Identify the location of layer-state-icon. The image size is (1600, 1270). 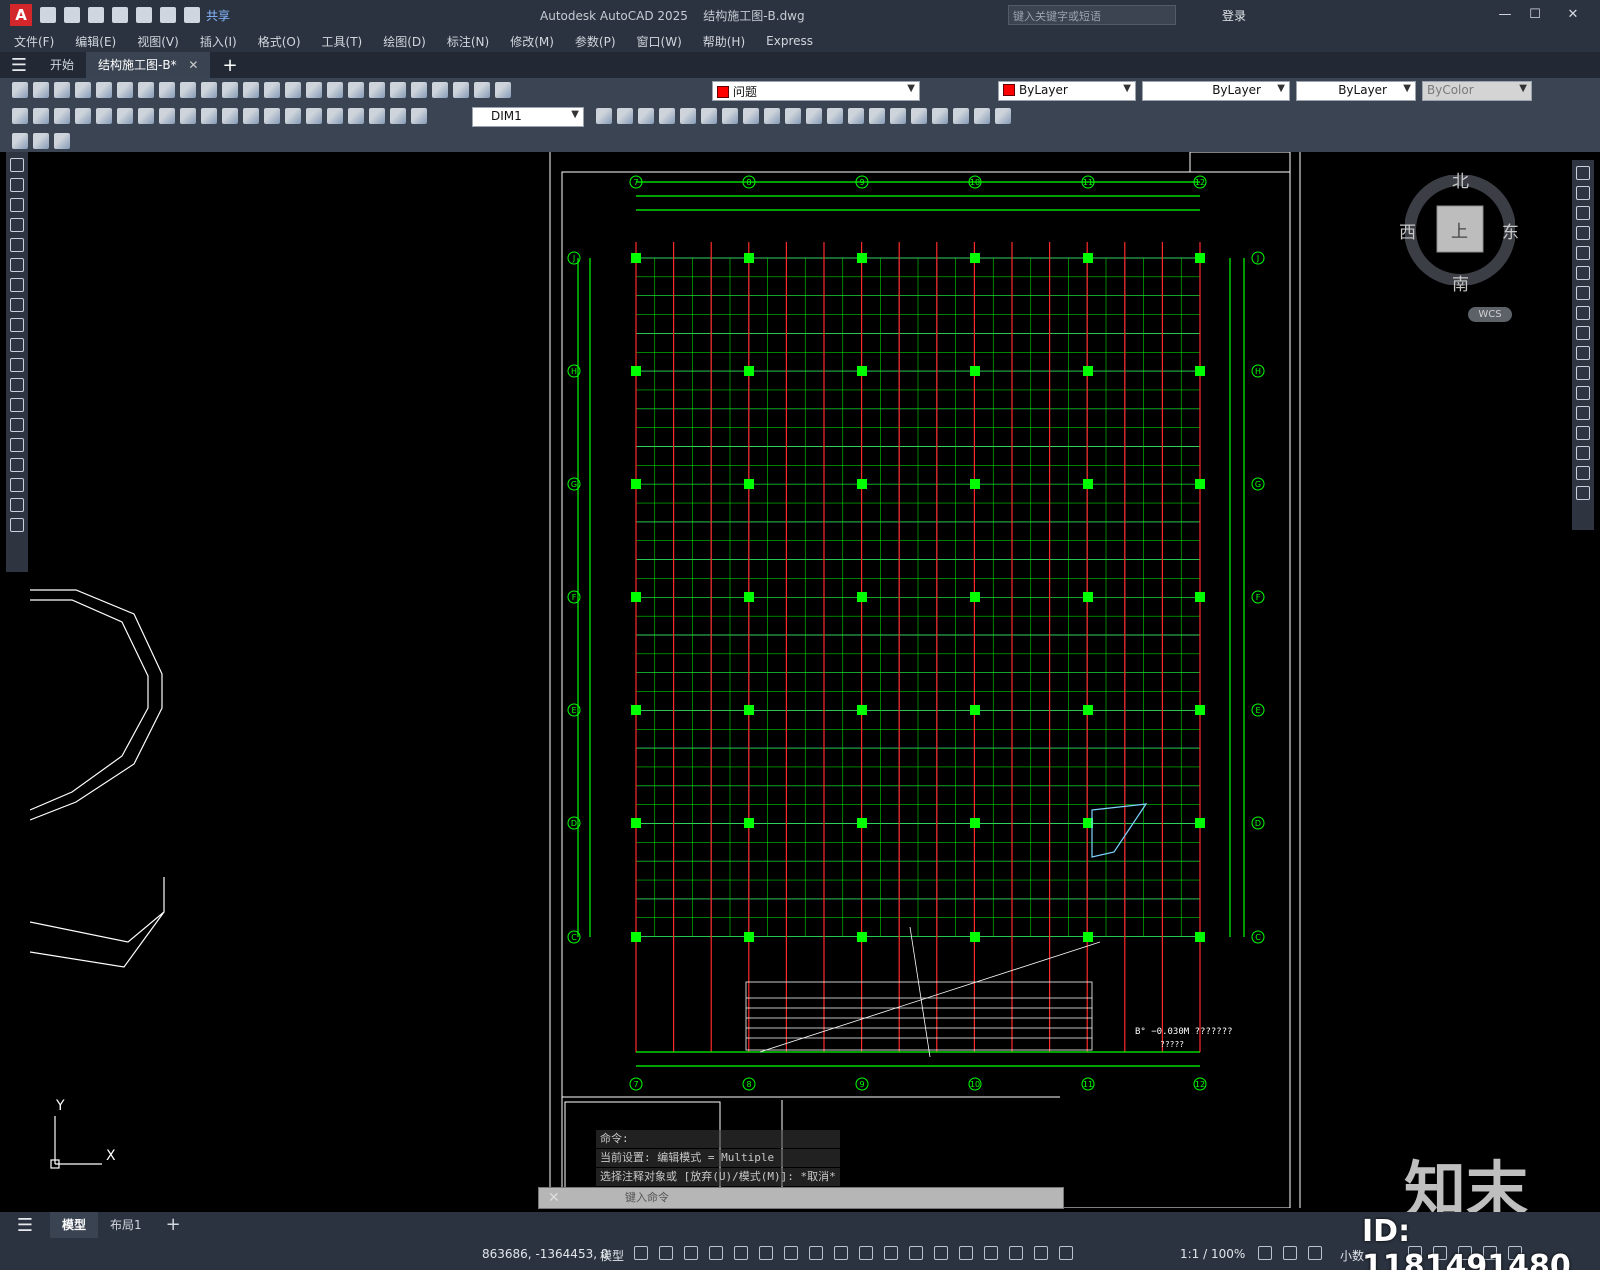
(20, 141).